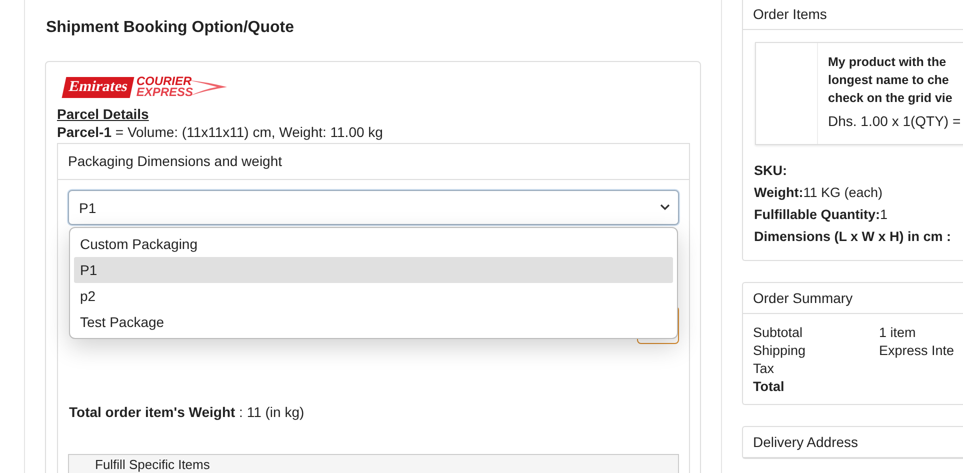 This screenshot has width=963, height=473. Describe the element at coordinates (373, 296) in the screenshot. I see `dropdown-option: p2` at that location.